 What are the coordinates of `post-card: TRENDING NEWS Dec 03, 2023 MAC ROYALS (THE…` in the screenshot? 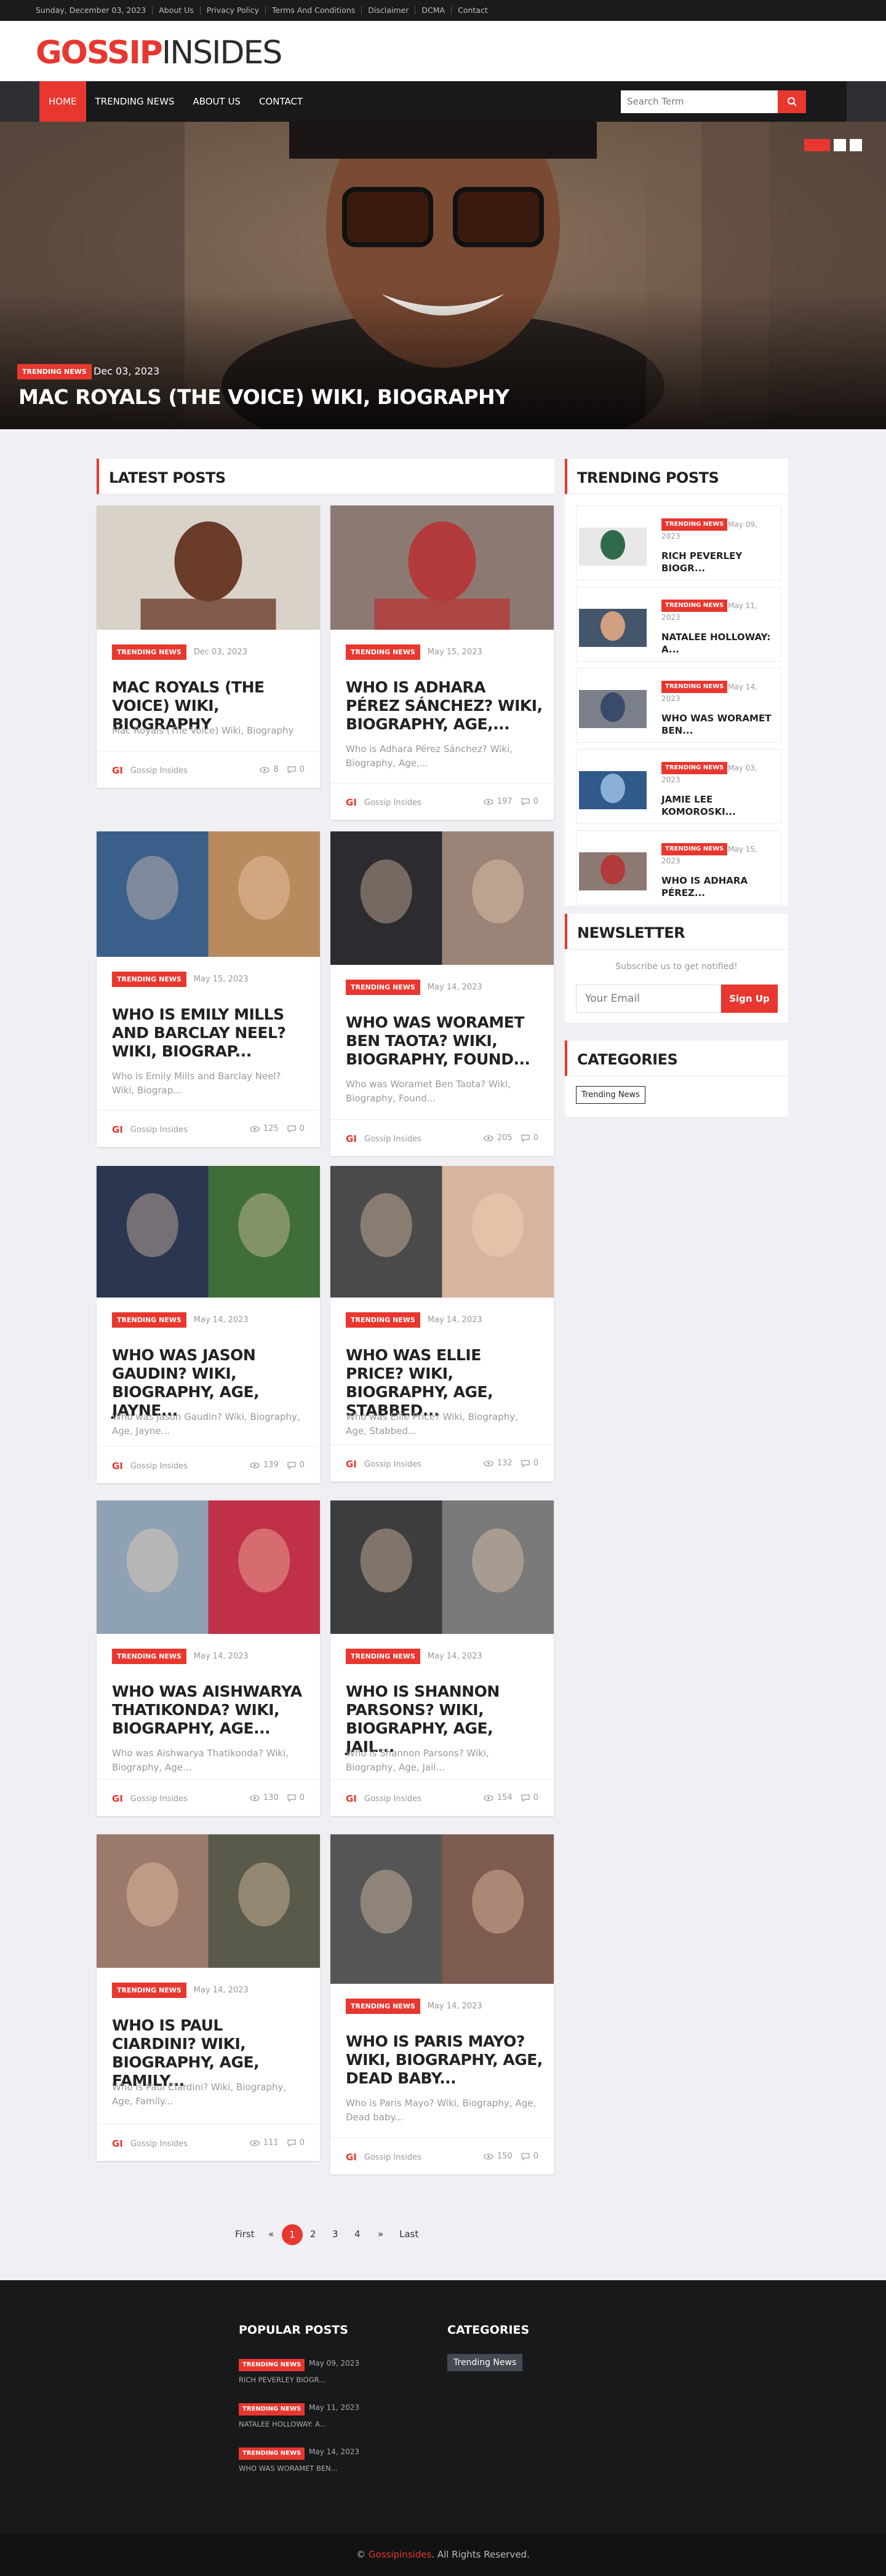 It's located at (209, 647).